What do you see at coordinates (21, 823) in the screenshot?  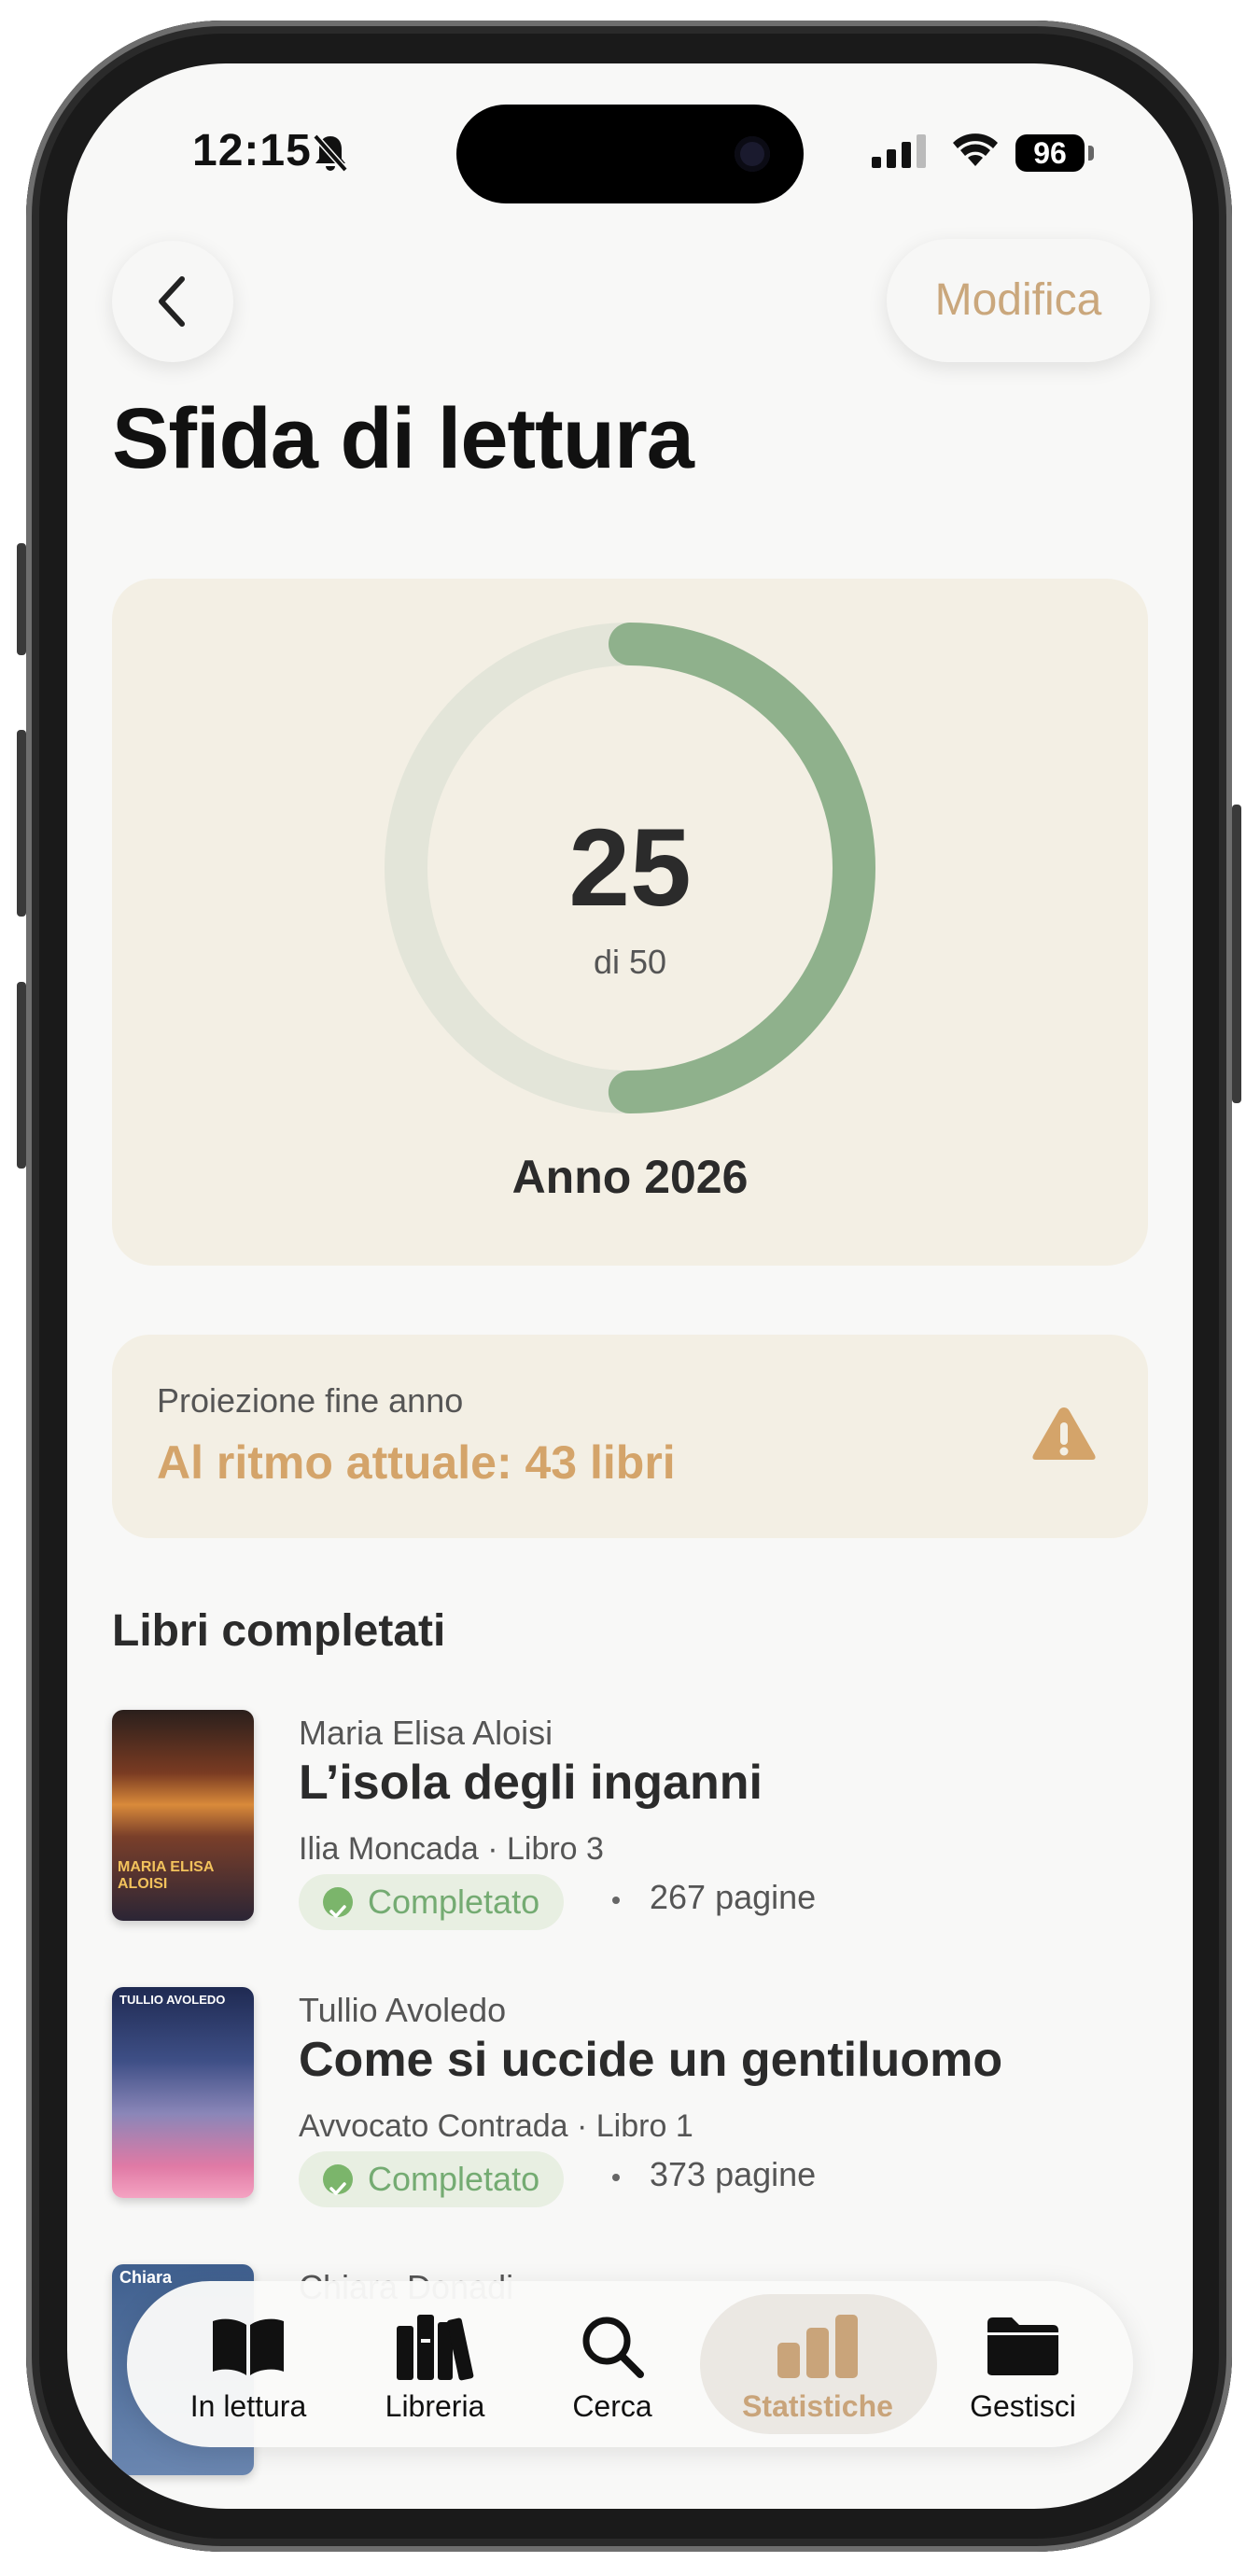 I see `volume-up-button` at bounding box center [21, 823].